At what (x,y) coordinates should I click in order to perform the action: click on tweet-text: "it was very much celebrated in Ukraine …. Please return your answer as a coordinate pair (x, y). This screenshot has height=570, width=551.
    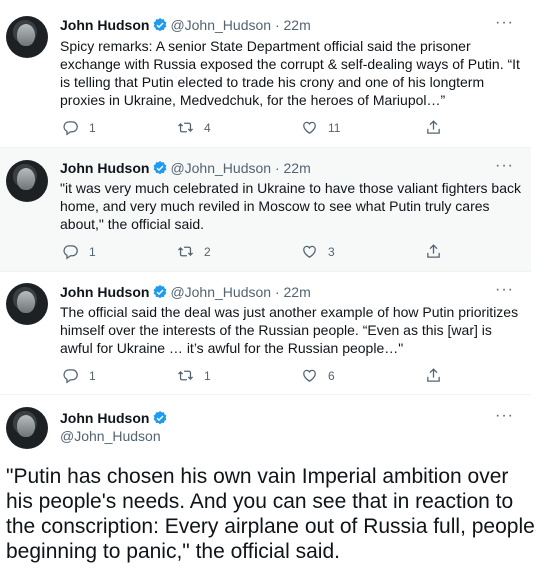
    Looking at the image, I should click on (290, 206).